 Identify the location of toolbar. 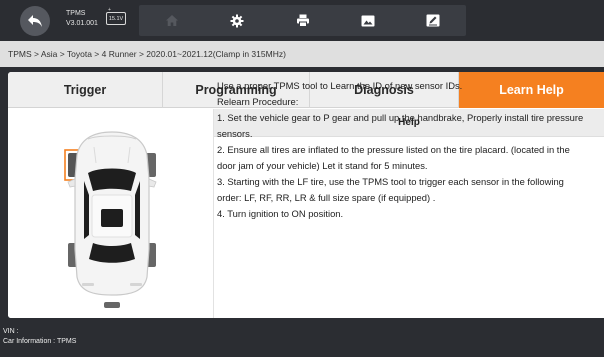
(302, 20).